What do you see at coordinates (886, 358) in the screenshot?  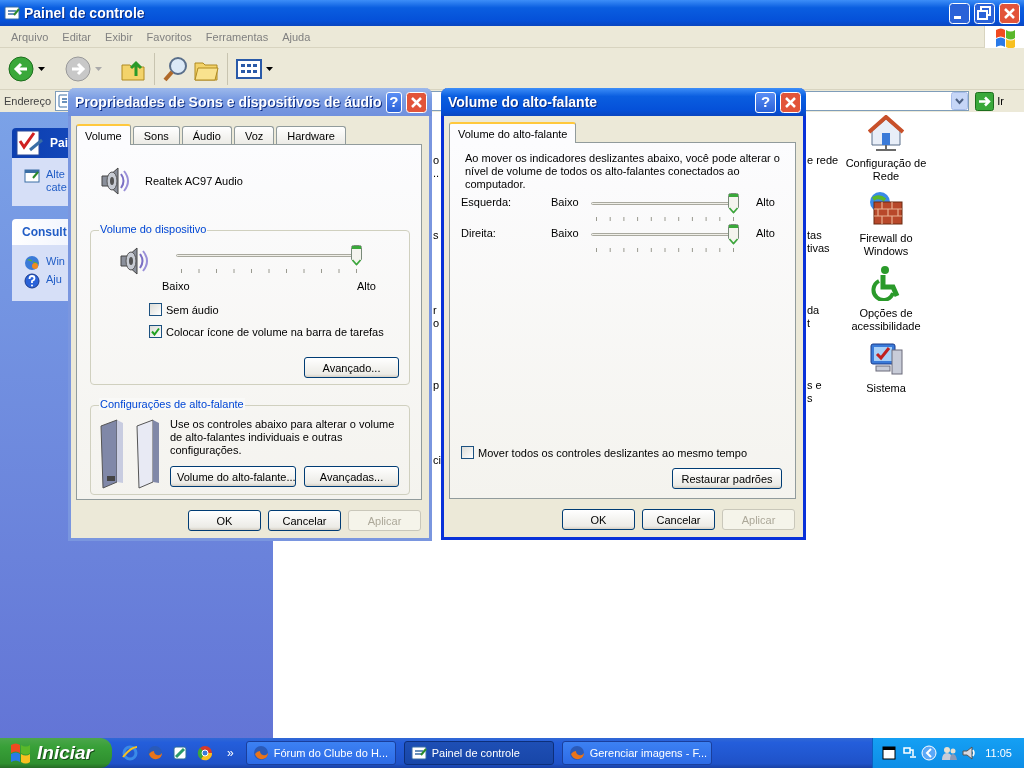 I see `computer-icon` at bounding box center [886, 358].